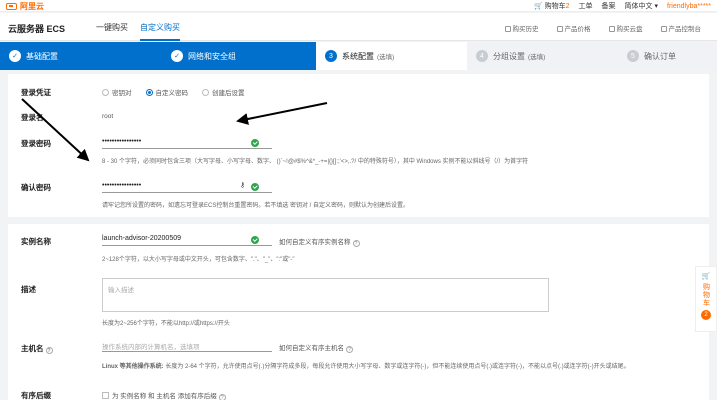 Image resolution: width=717 pixels, height=400 pixels. I want to click on credential-options: 密钥对 自定义密码 创建后设置, so click(173, 92).